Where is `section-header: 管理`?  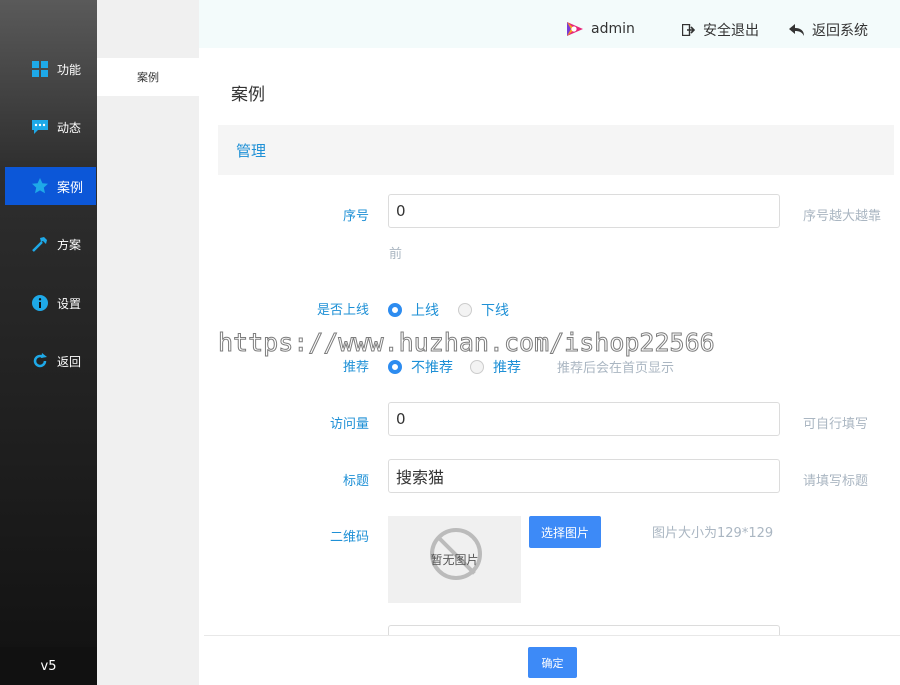 section-header: 管理 is located at coordinates (556, 150).